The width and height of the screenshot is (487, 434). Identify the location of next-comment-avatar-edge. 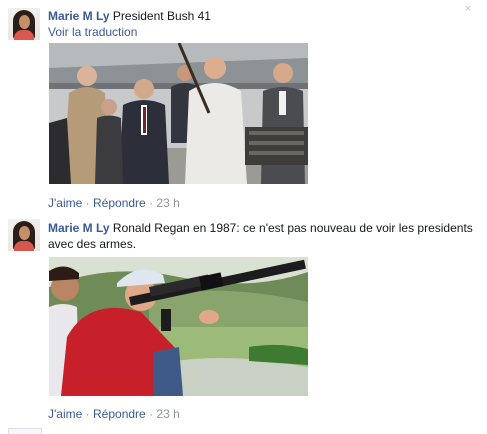
(25, 431).